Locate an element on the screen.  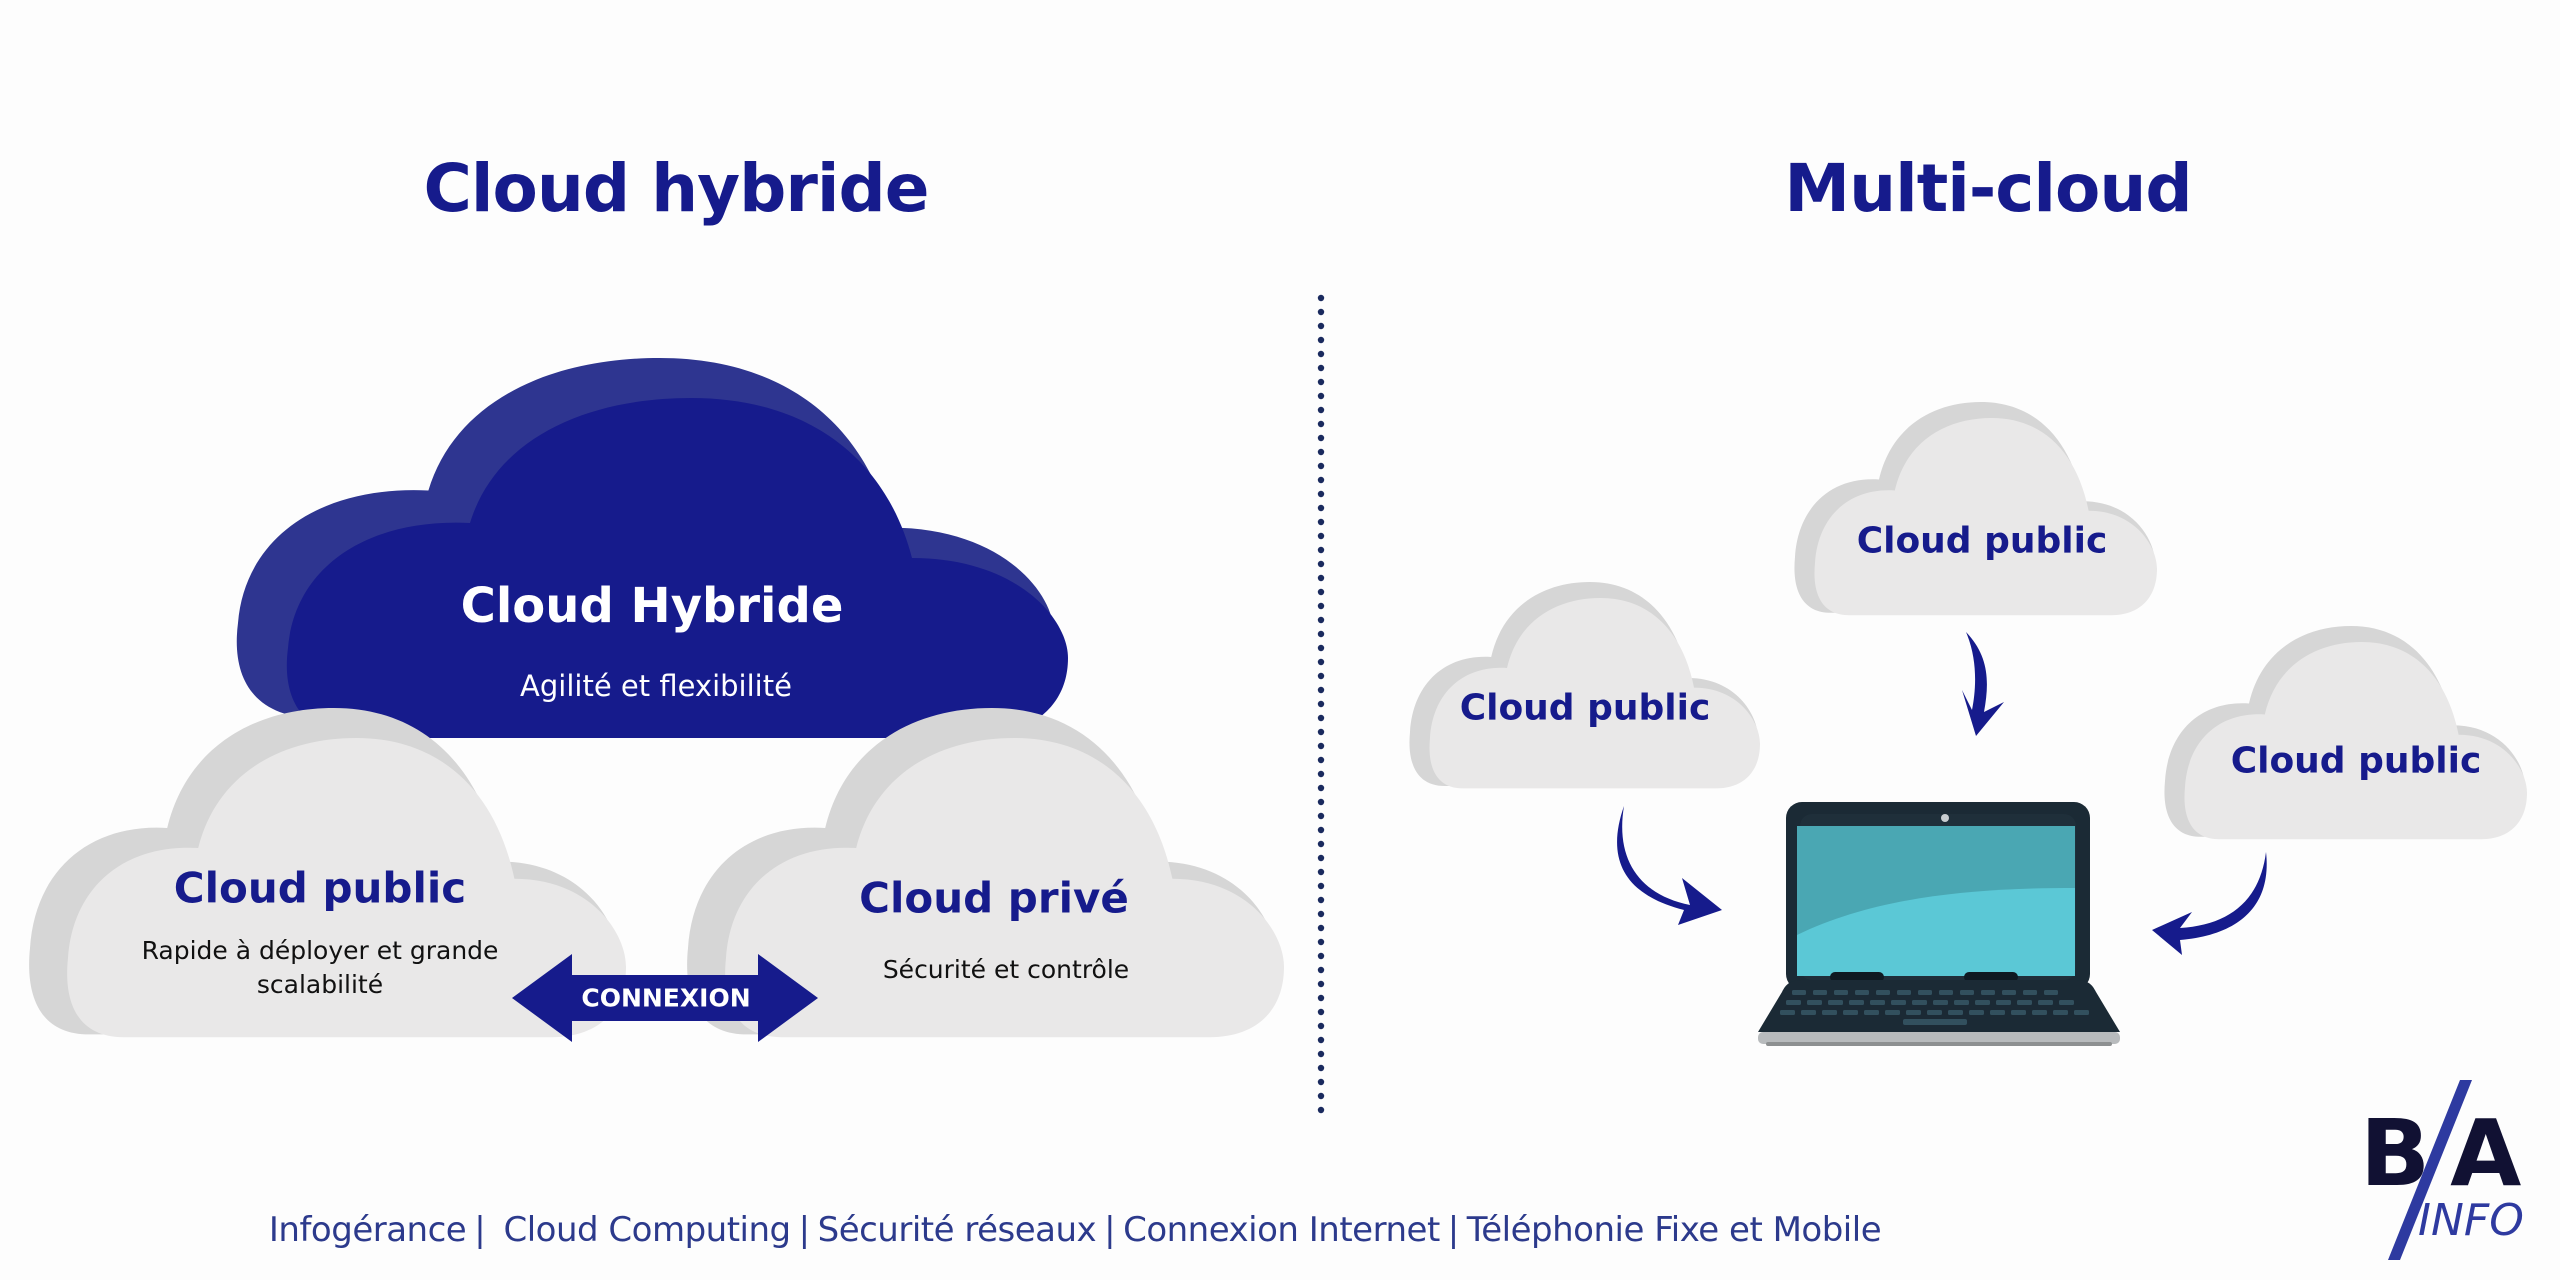
multicloud-right-cloud-label: Cloud public is located at coordinates (2356, 761).